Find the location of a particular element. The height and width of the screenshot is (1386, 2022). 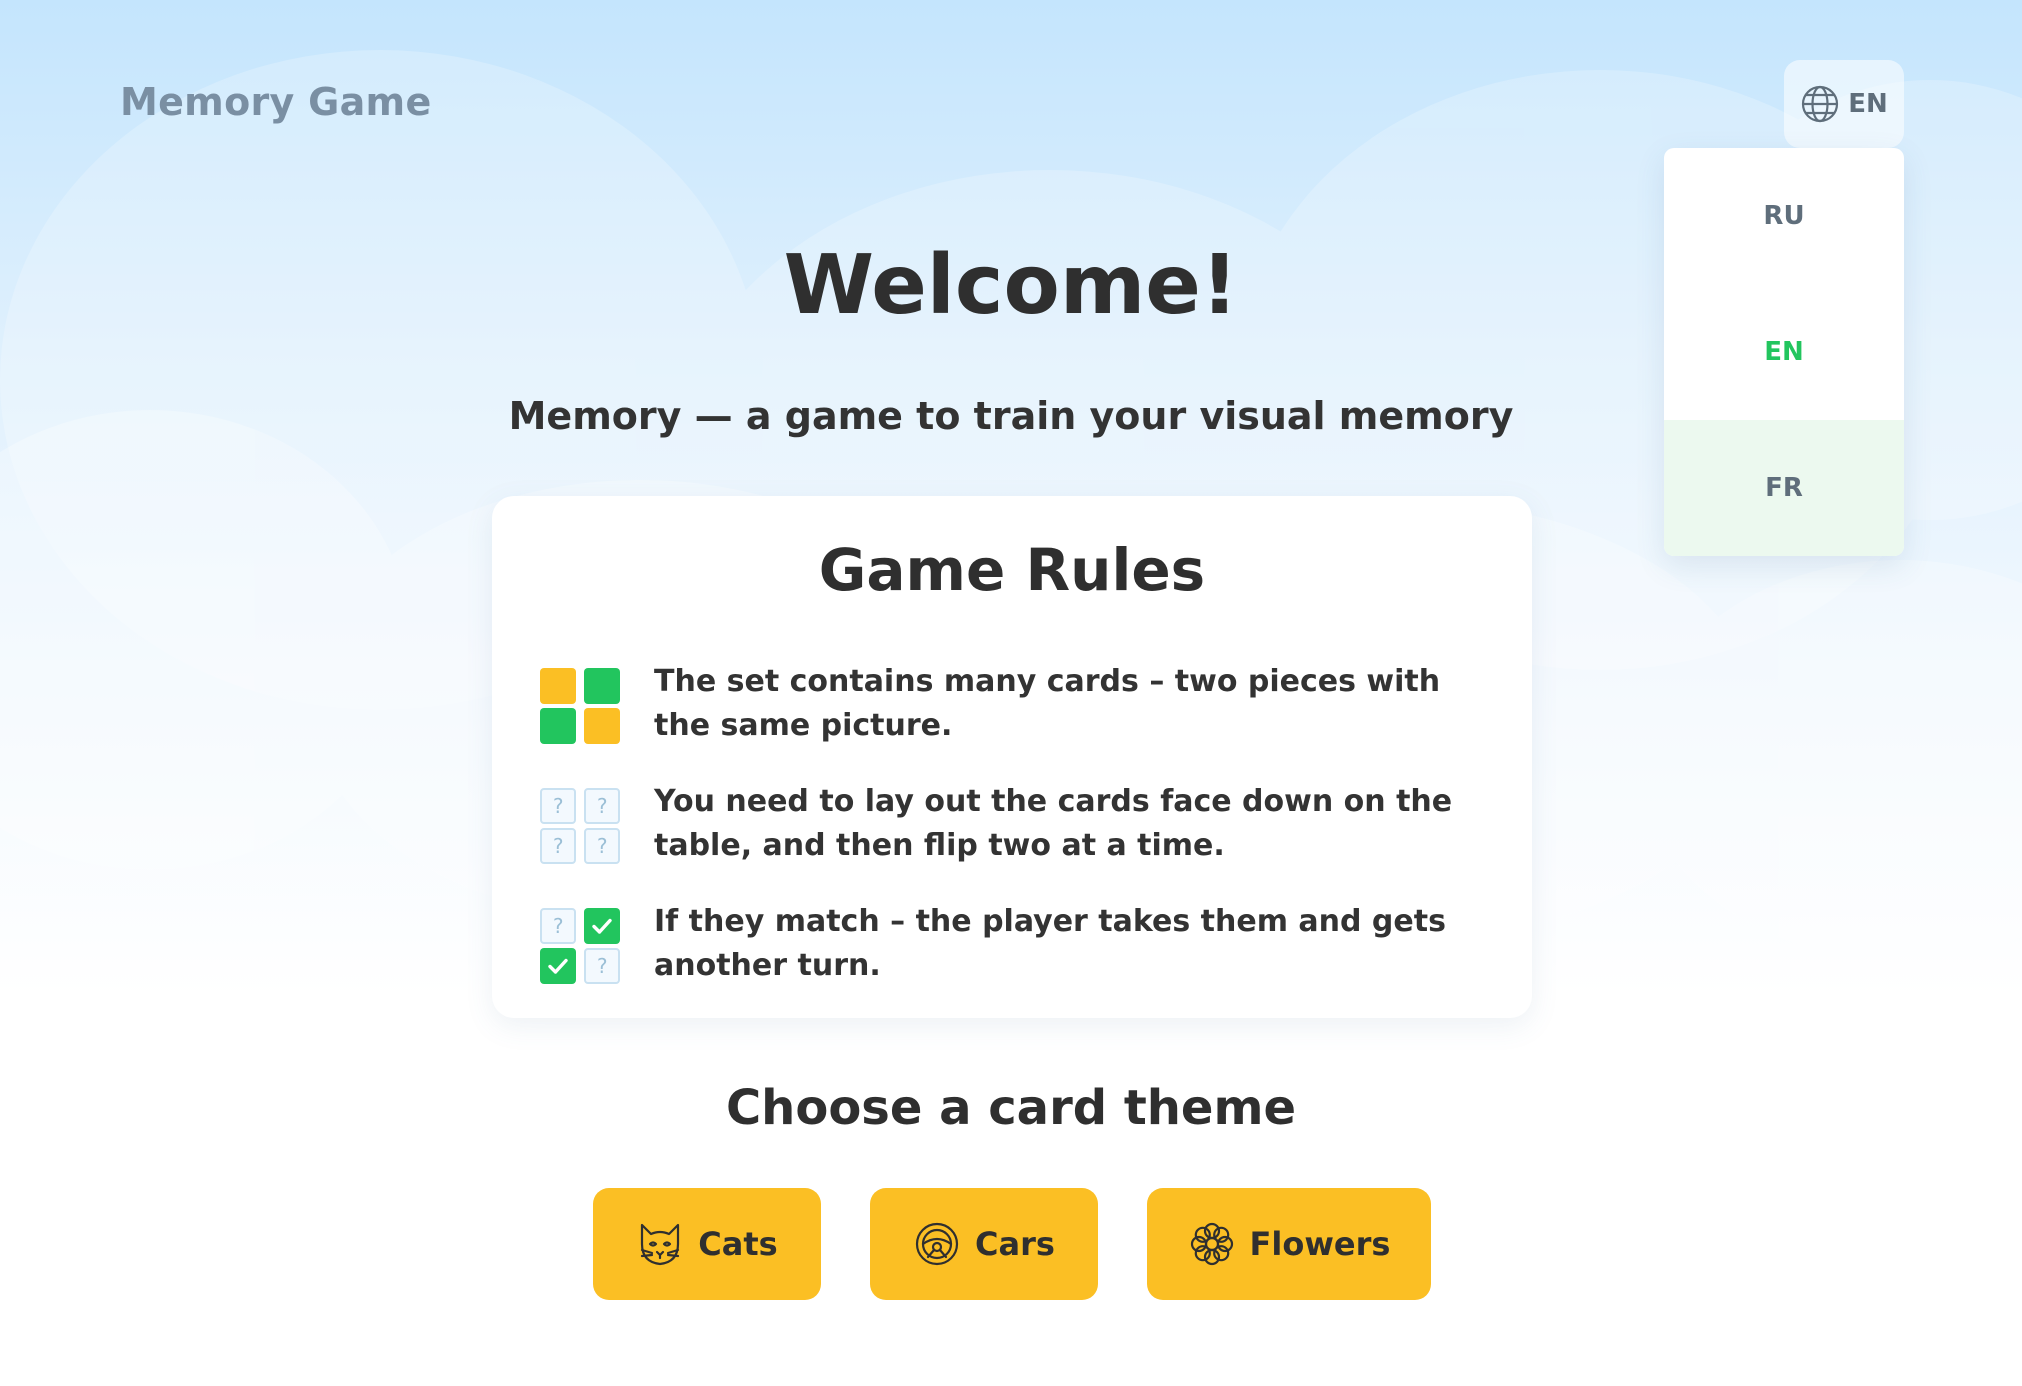

theme-button-label: Cats is located at coordinates (738, 1244).